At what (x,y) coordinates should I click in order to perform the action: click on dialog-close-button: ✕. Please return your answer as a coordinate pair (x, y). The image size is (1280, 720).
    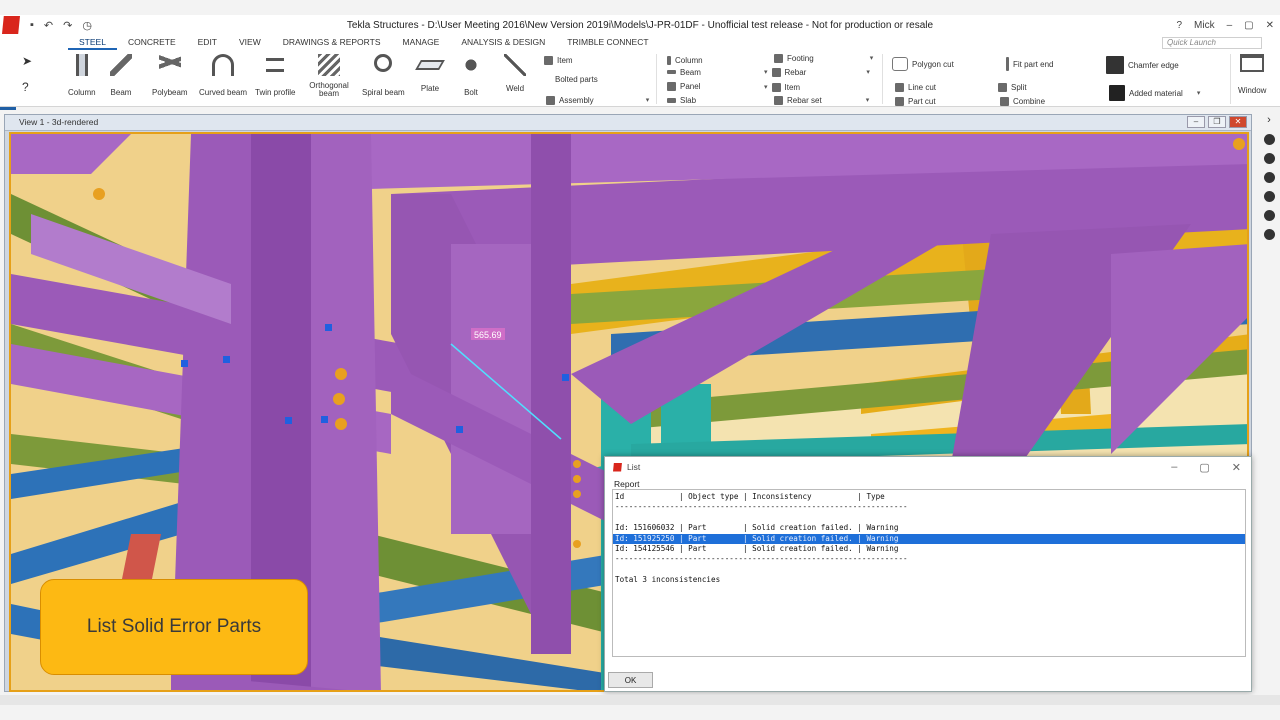
    Looking at the image, I should click on (1236, 467).